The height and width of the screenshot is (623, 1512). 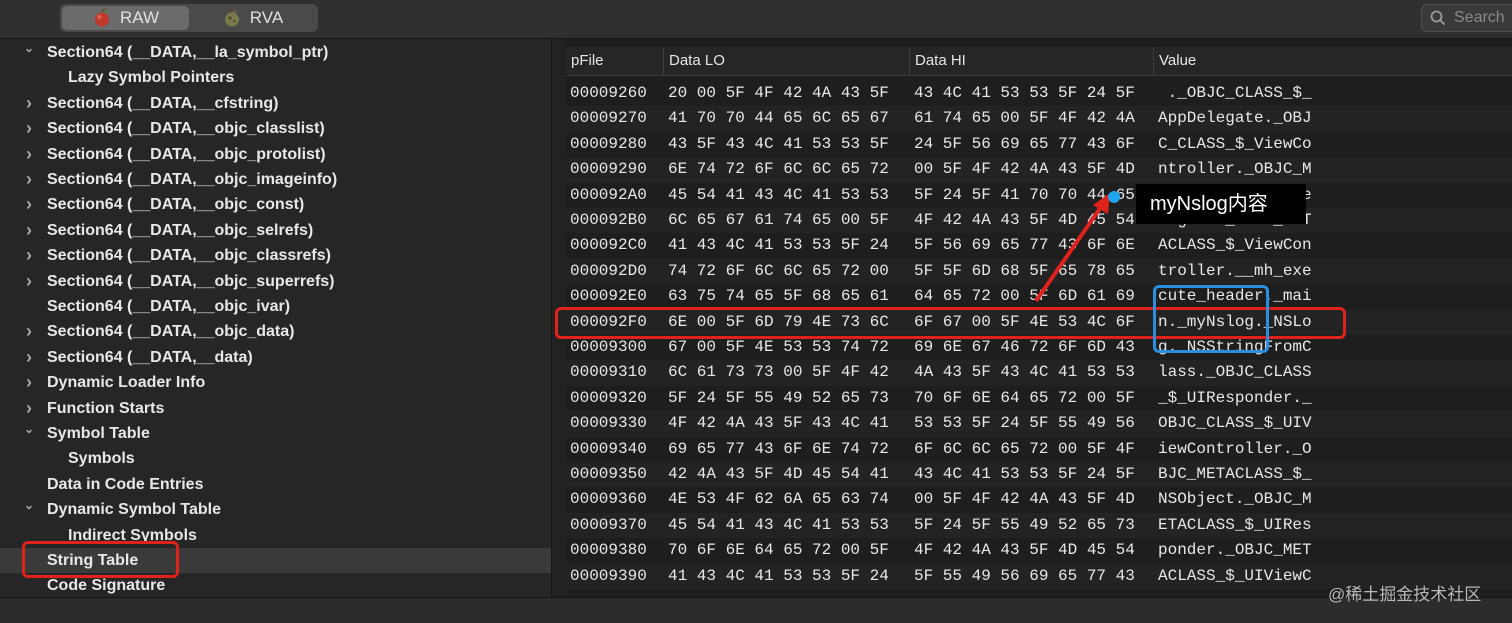 I want to click on annotation-callout: myNslog内容, so click(x=1221, y=204).